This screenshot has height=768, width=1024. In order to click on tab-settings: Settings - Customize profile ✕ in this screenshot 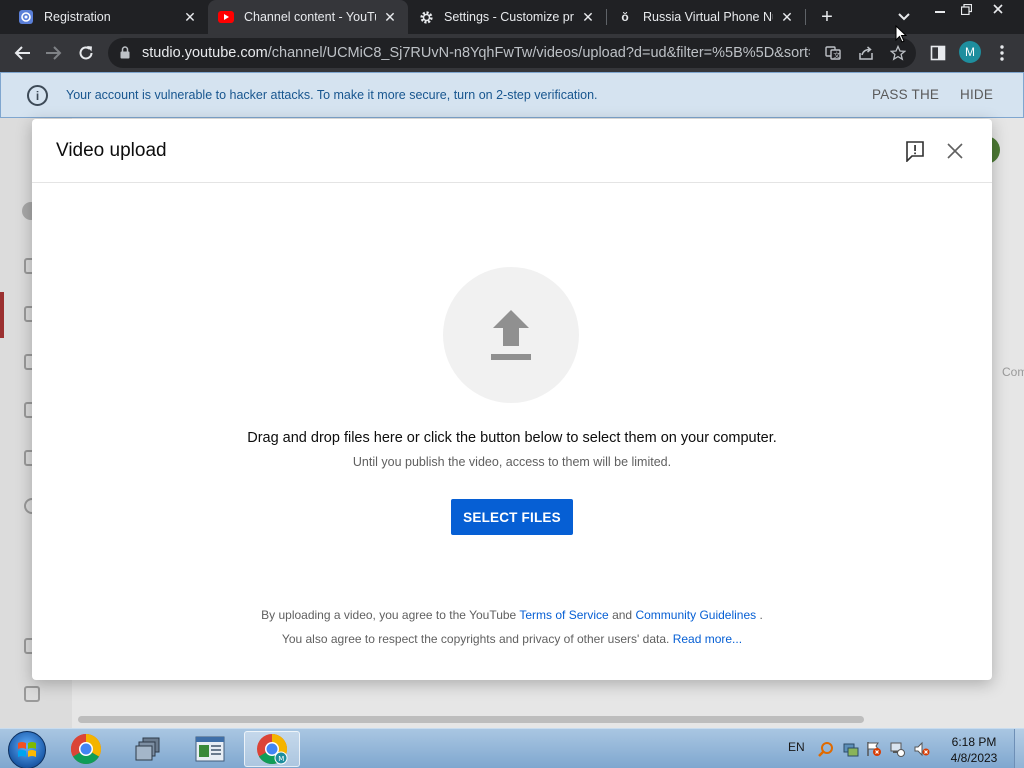, I will do `click(507, 17)`.